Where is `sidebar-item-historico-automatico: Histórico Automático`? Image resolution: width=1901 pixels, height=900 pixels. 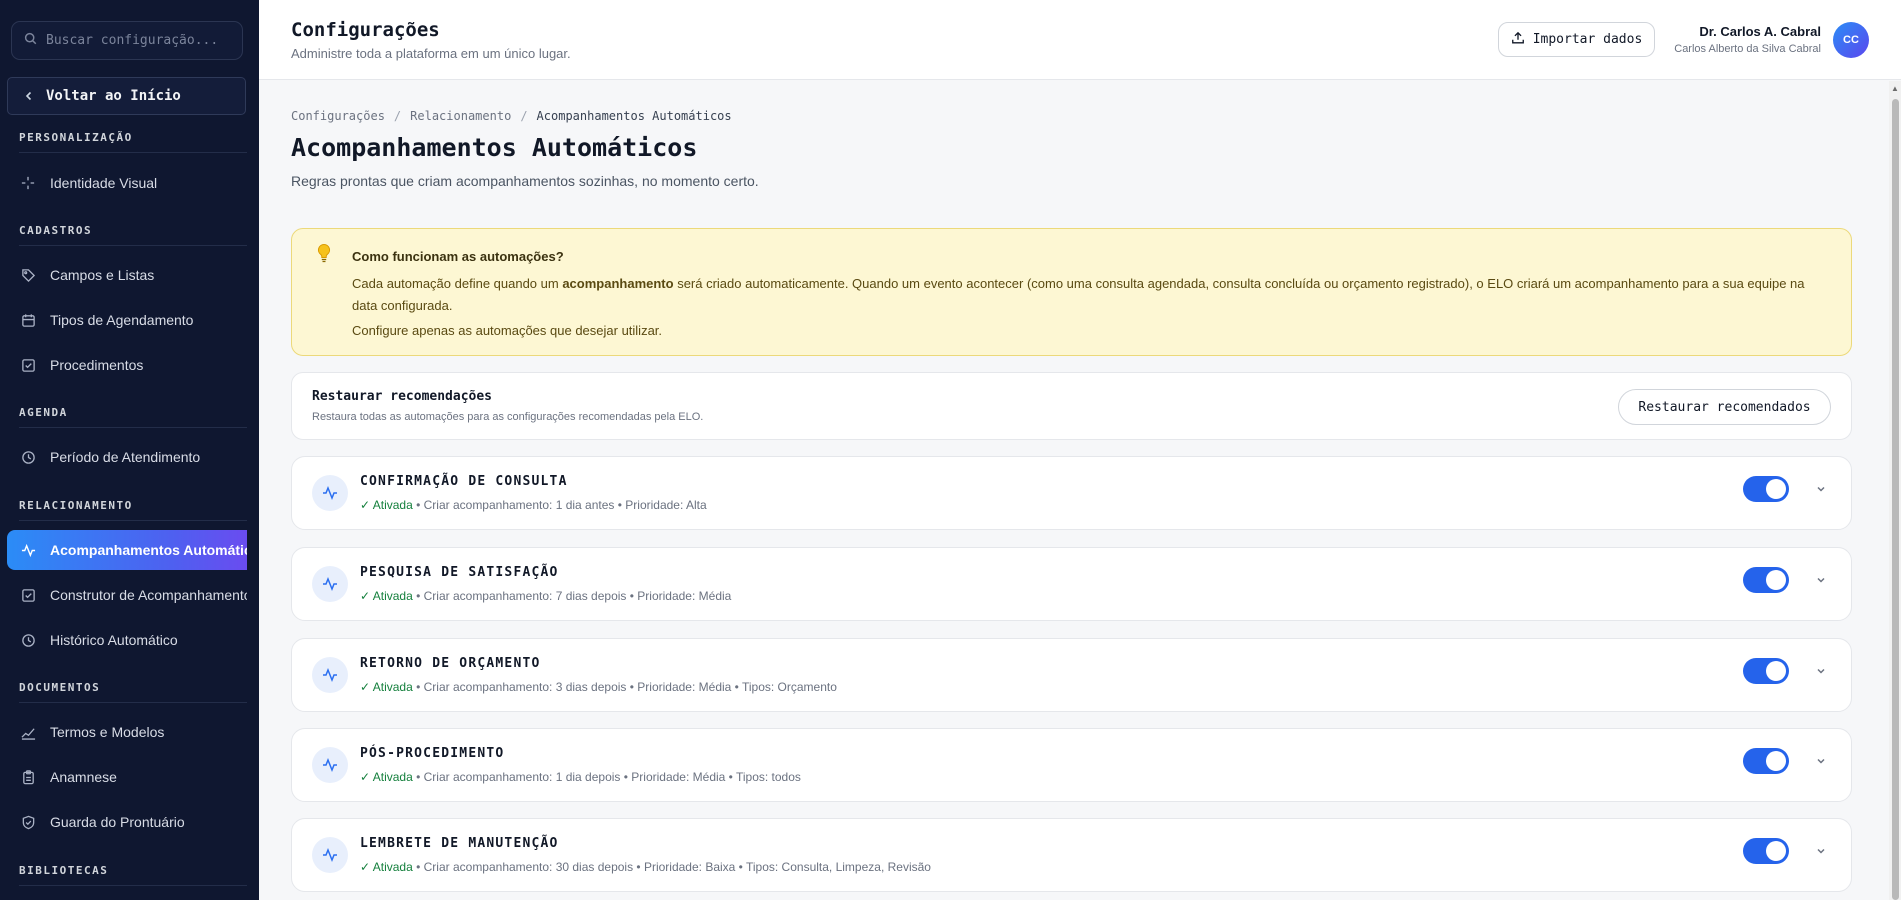
sidebar-item-historico-automatico: Histórico Automático is located at coordinates (127, 640).